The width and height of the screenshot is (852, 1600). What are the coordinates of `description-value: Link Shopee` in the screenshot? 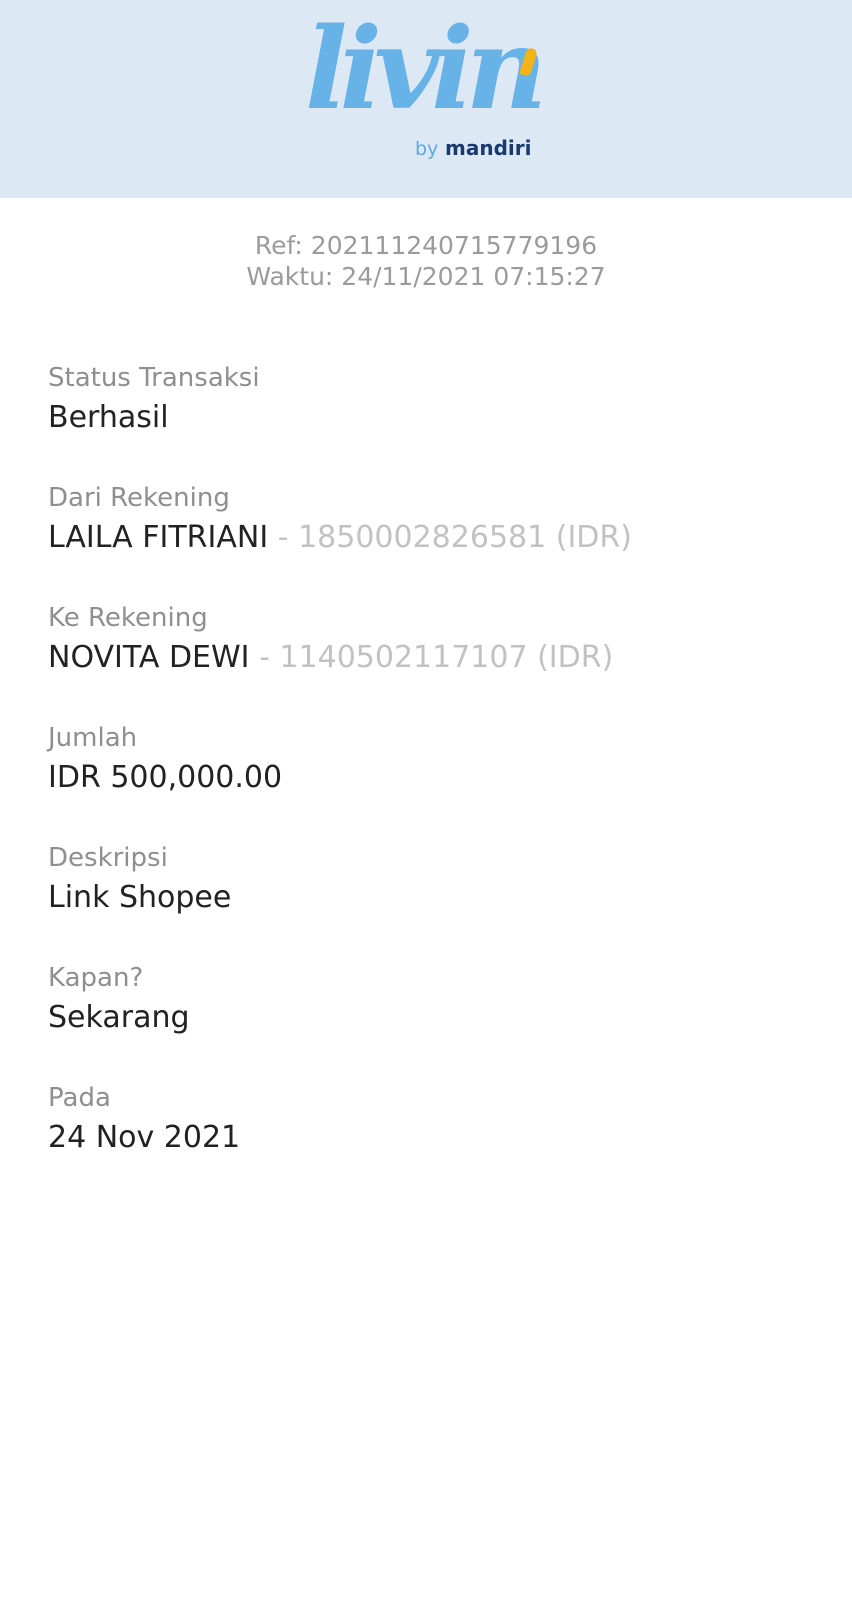 It's located at (140, 897).